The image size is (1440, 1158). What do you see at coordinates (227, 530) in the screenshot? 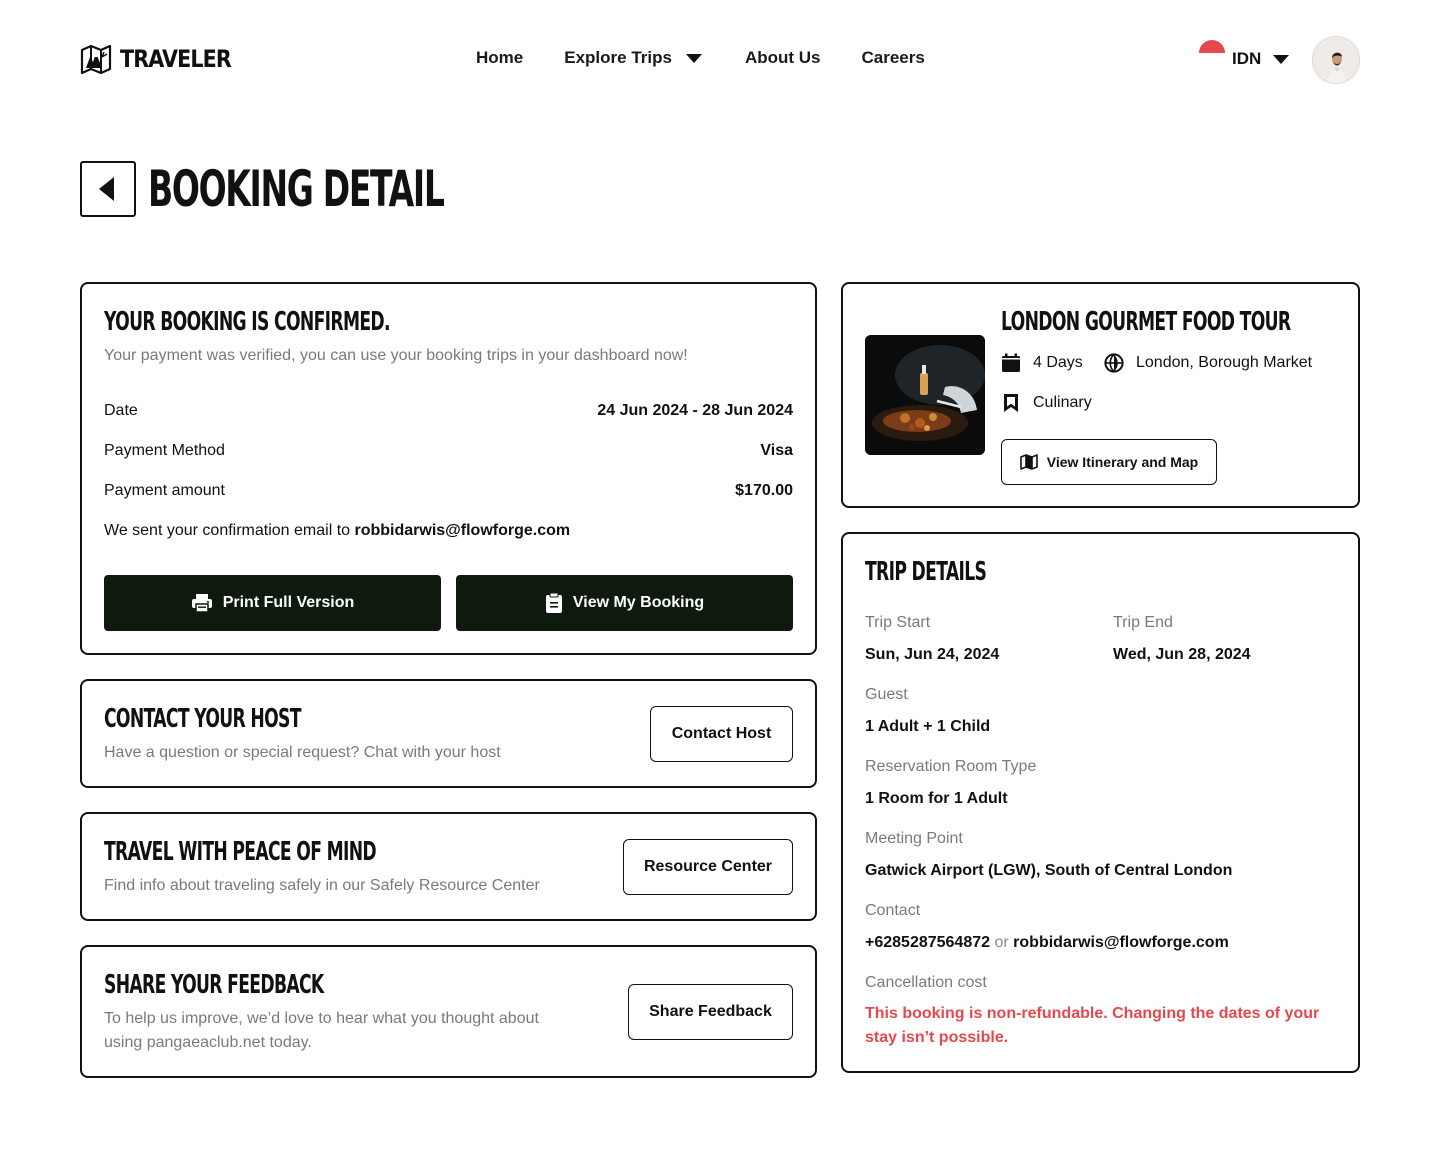
I see `email-prefix: We sent your confirmation email to` at bounding box center [227, 530].